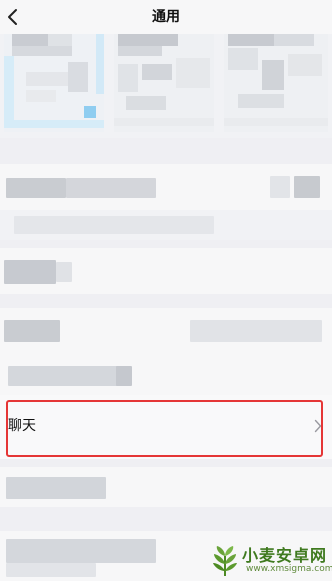 This screenshot has height=581, width=332. I want to click on watermark: 小麦安卓网 www.xmsigma.com, so click(270, 560).